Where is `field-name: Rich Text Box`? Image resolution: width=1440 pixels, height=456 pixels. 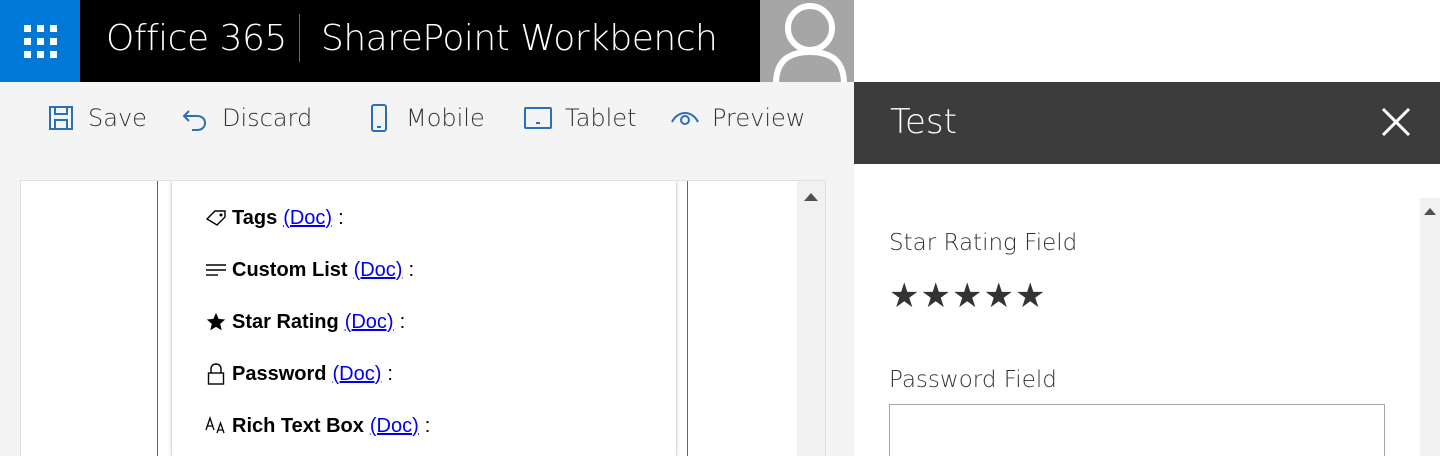 field-name: Rich Text Box is located at coordinates (298, 425).